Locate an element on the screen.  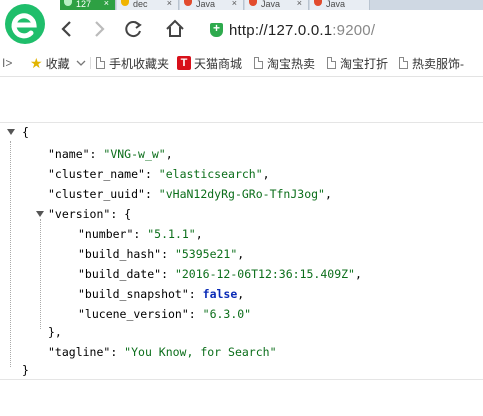
json-version-close-brace: }, is located at coordinates (55, 332).